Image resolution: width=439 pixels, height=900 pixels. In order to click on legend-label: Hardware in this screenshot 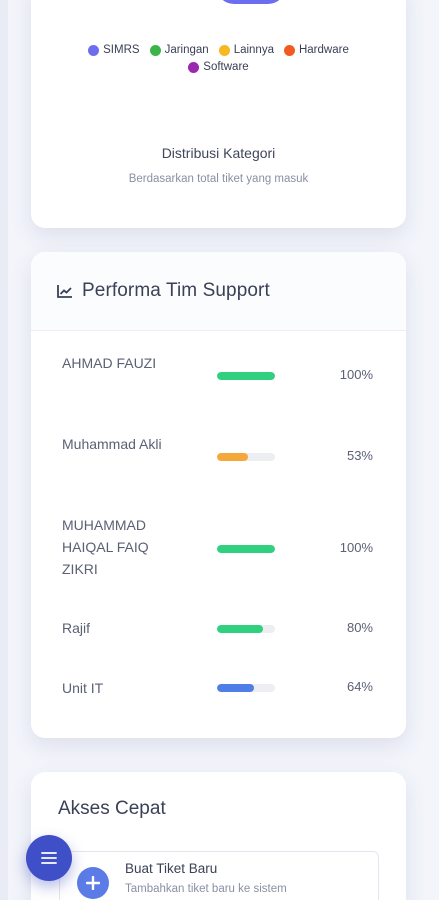, I will do `click(323, 50)`.